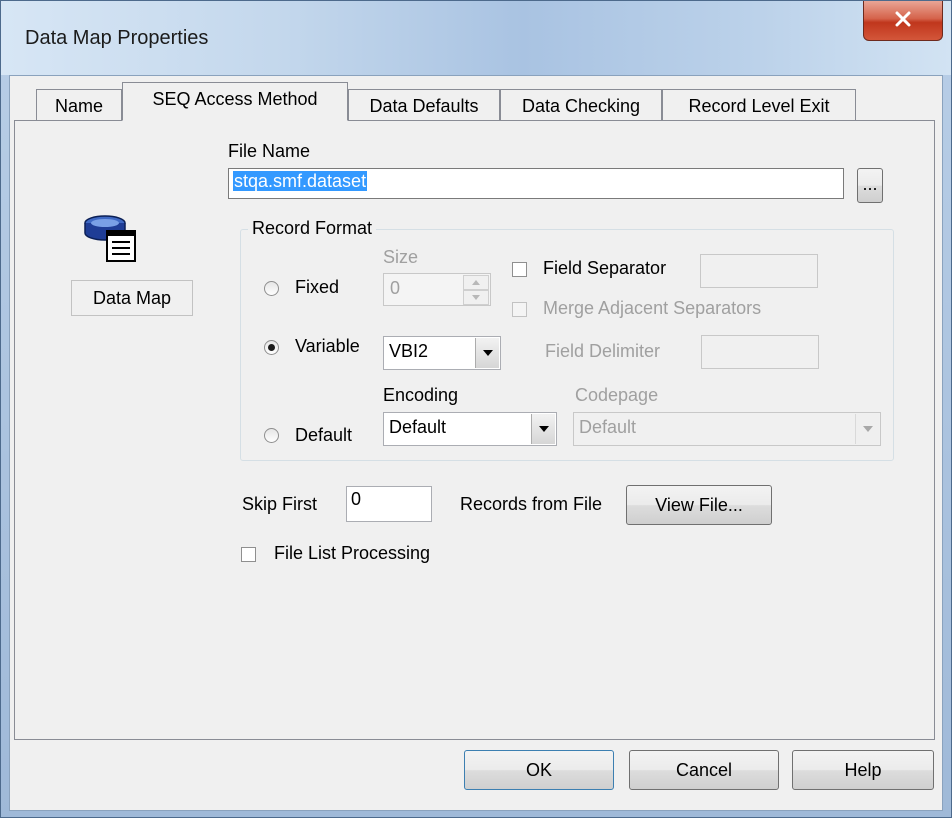  Describe the element at coordinates (352, 553) in the screenshot. I see `file-list-processing-label: File List Processing` at that location.